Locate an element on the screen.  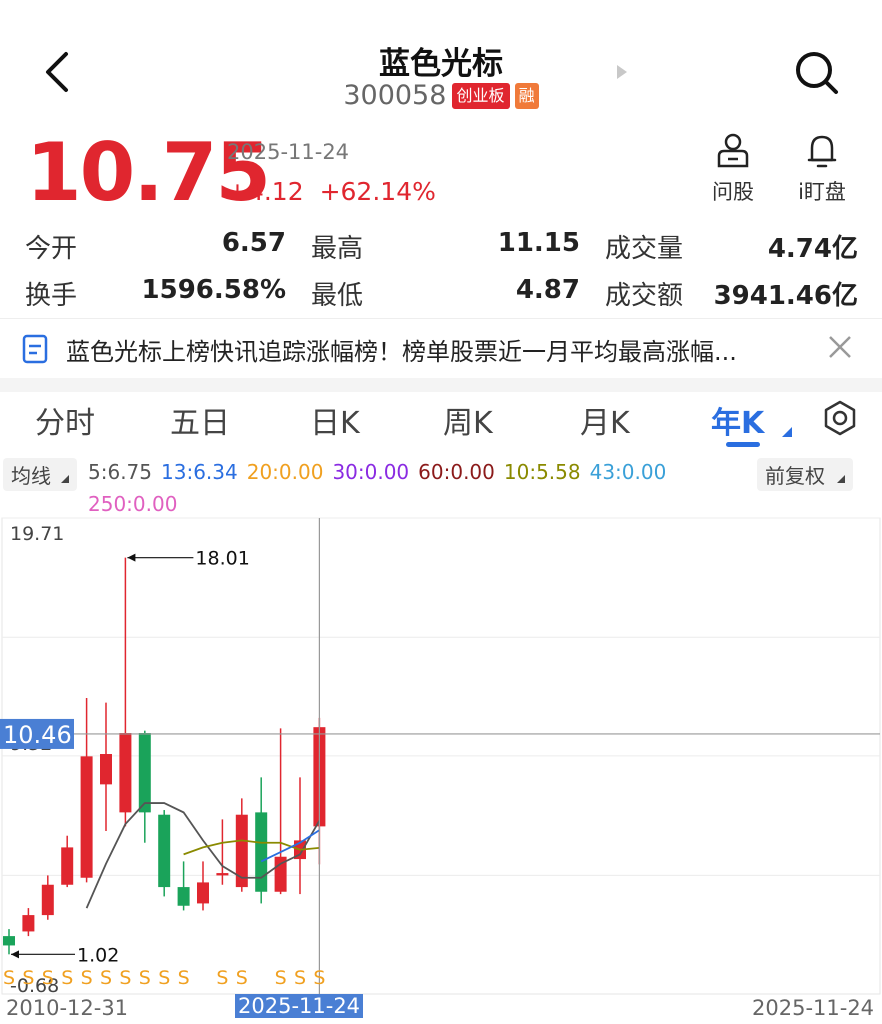
high-value: 11.15 is located at coordinates (538, 243).